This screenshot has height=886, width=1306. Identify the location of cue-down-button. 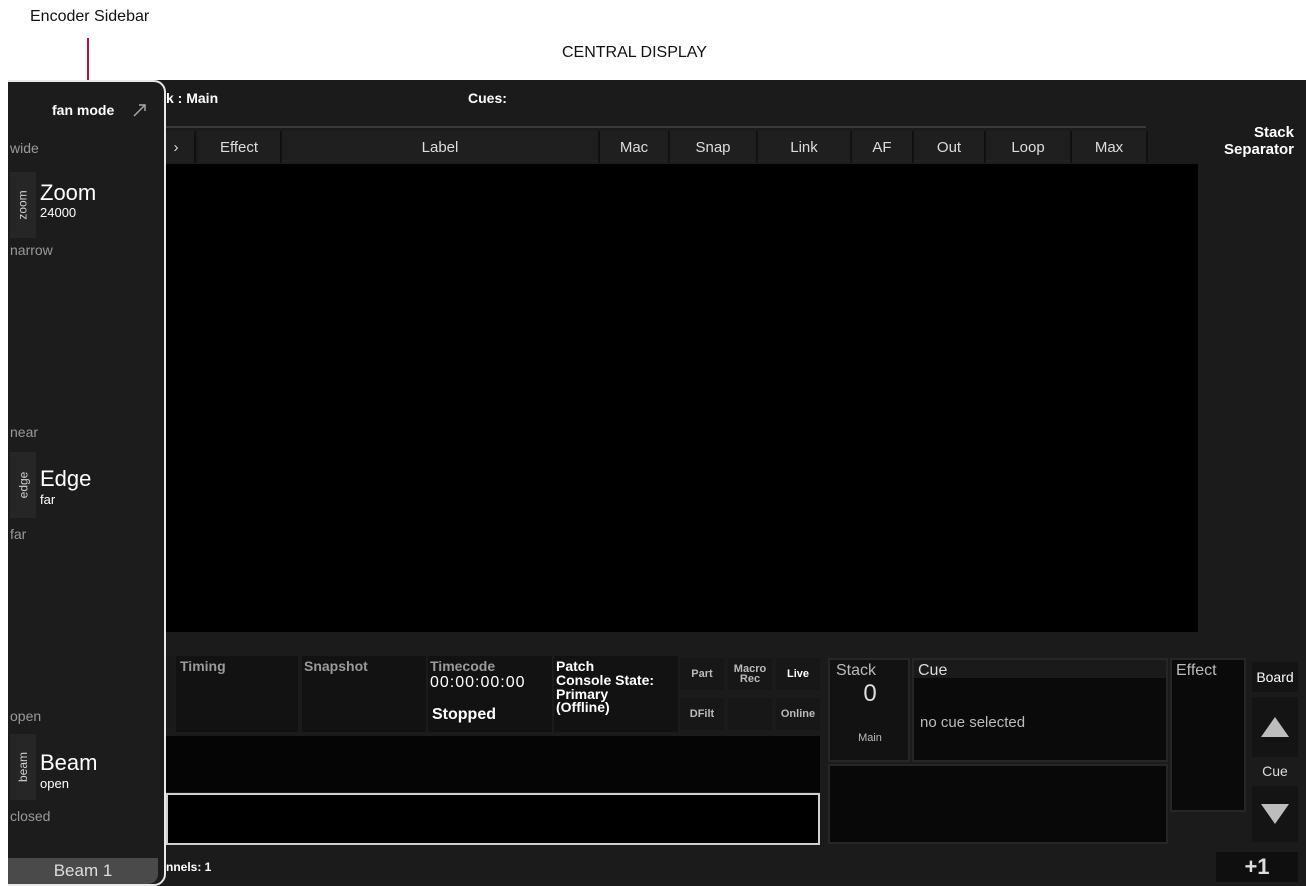
(1275, 814).